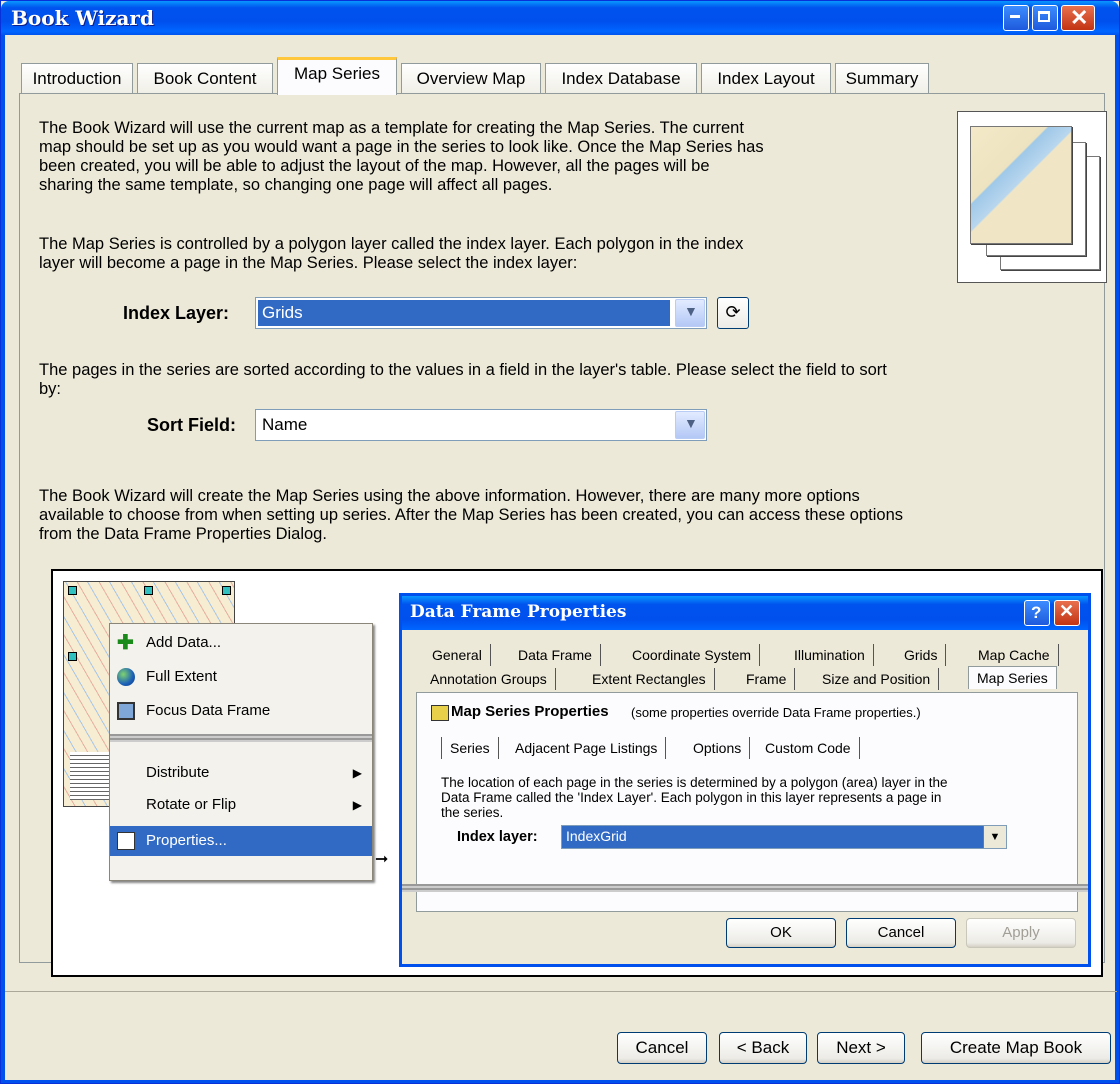  Describe the element at coordinates (560, 18) in the screenshot. I see `title-bar: Book Wizard ✕` at that location.